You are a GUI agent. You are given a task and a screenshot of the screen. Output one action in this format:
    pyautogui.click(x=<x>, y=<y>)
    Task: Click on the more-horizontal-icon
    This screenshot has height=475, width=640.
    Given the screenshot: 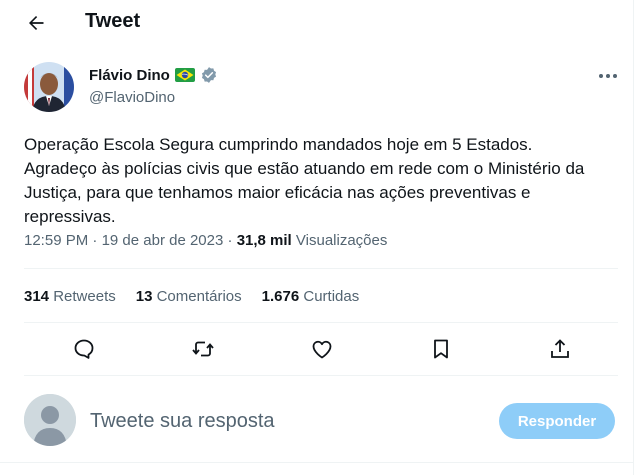 What is the action you would take?
    pyautogui.click(x=608, y=76)
    